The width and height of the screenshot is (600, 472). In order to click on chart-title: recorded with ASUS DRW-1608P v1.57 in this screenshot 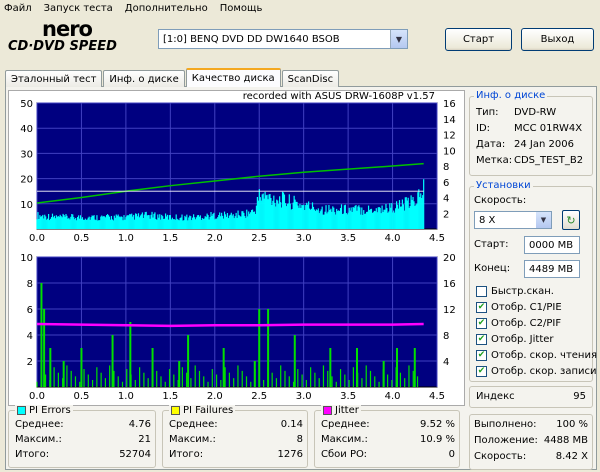, I will do `click(339, 96)`.